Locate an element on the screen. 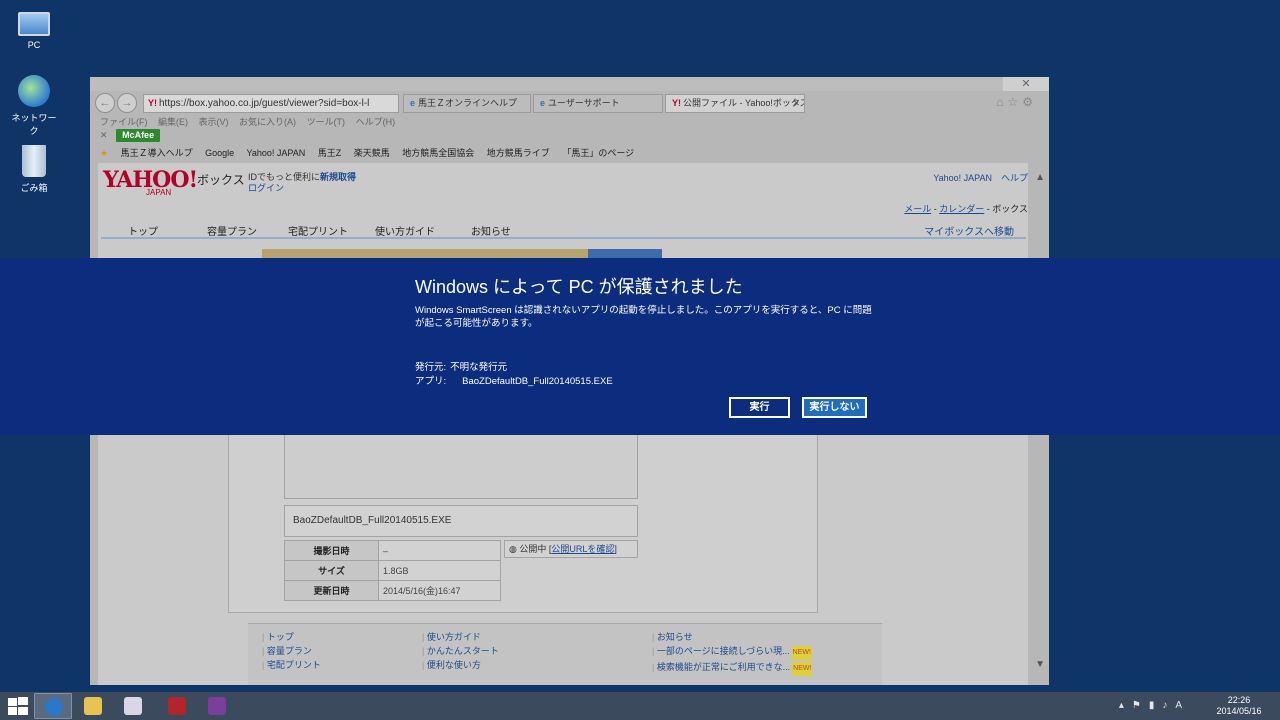 The width and height of the screenshot is (1280, 720). tab-close-icon: ✕ is located at coordinates (796, 103).